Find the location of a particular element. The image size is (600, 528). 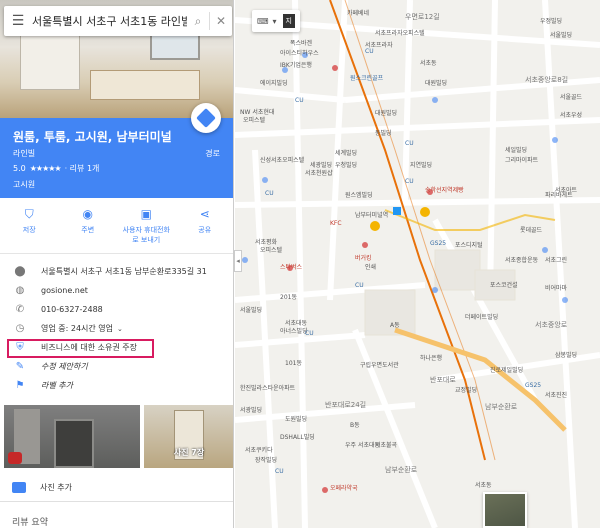

close-icon: ✕ is located at coordinates (221, 21).